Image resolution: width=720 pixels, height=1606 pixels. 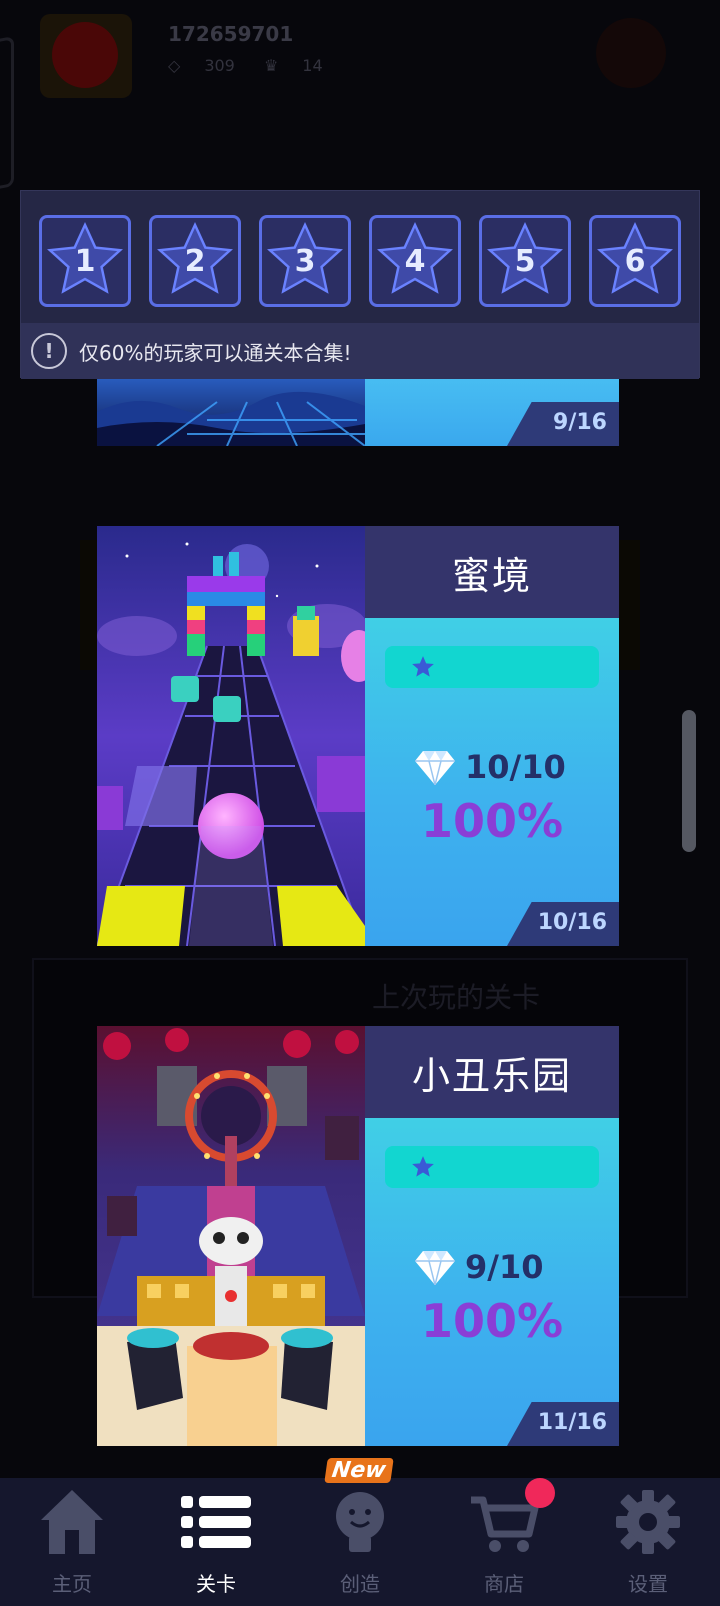 What do you see at coordinates (456, 997) in the screenshot?
I see `last-played-label: 上次玩的关卡` at bounding box center [456, 997].